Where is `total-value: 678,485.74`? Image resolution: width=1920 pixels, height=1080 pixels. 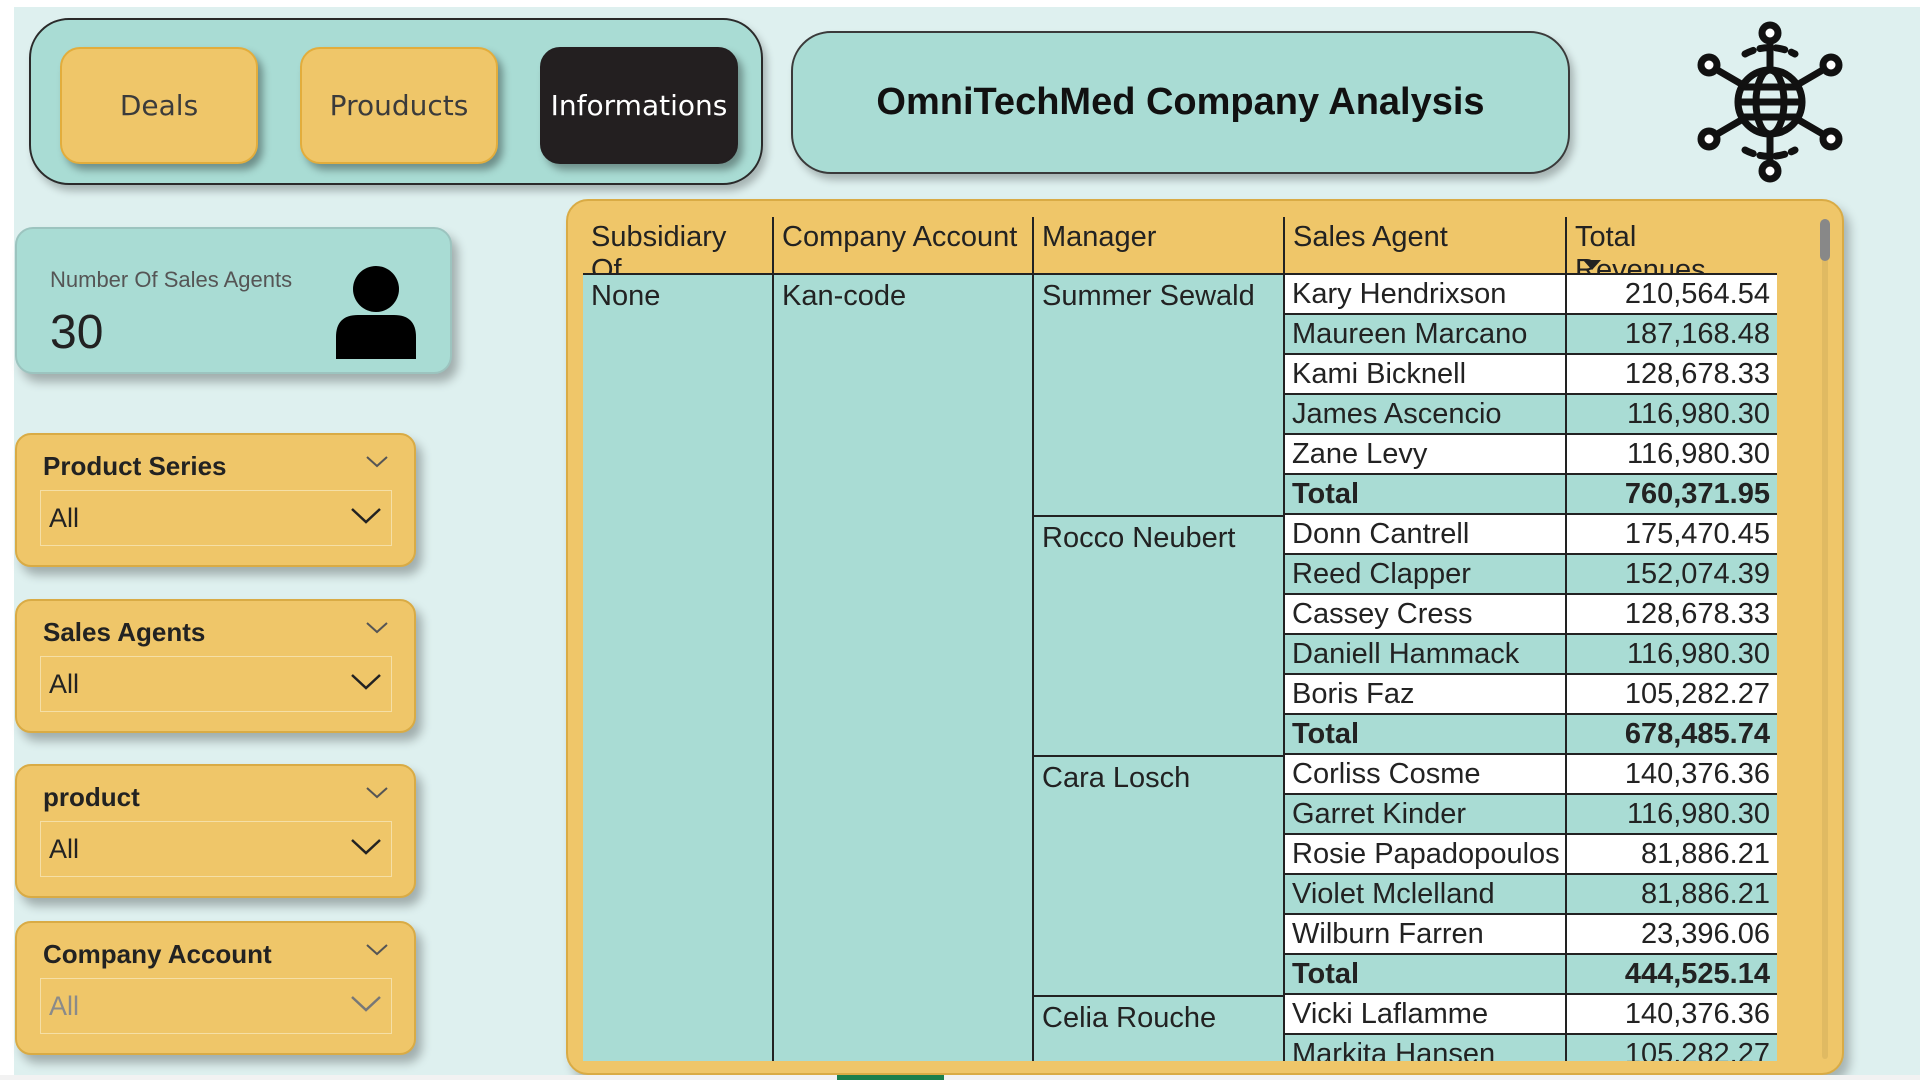 total-value: 678,485.74 is located at coordinates (1697, 734).